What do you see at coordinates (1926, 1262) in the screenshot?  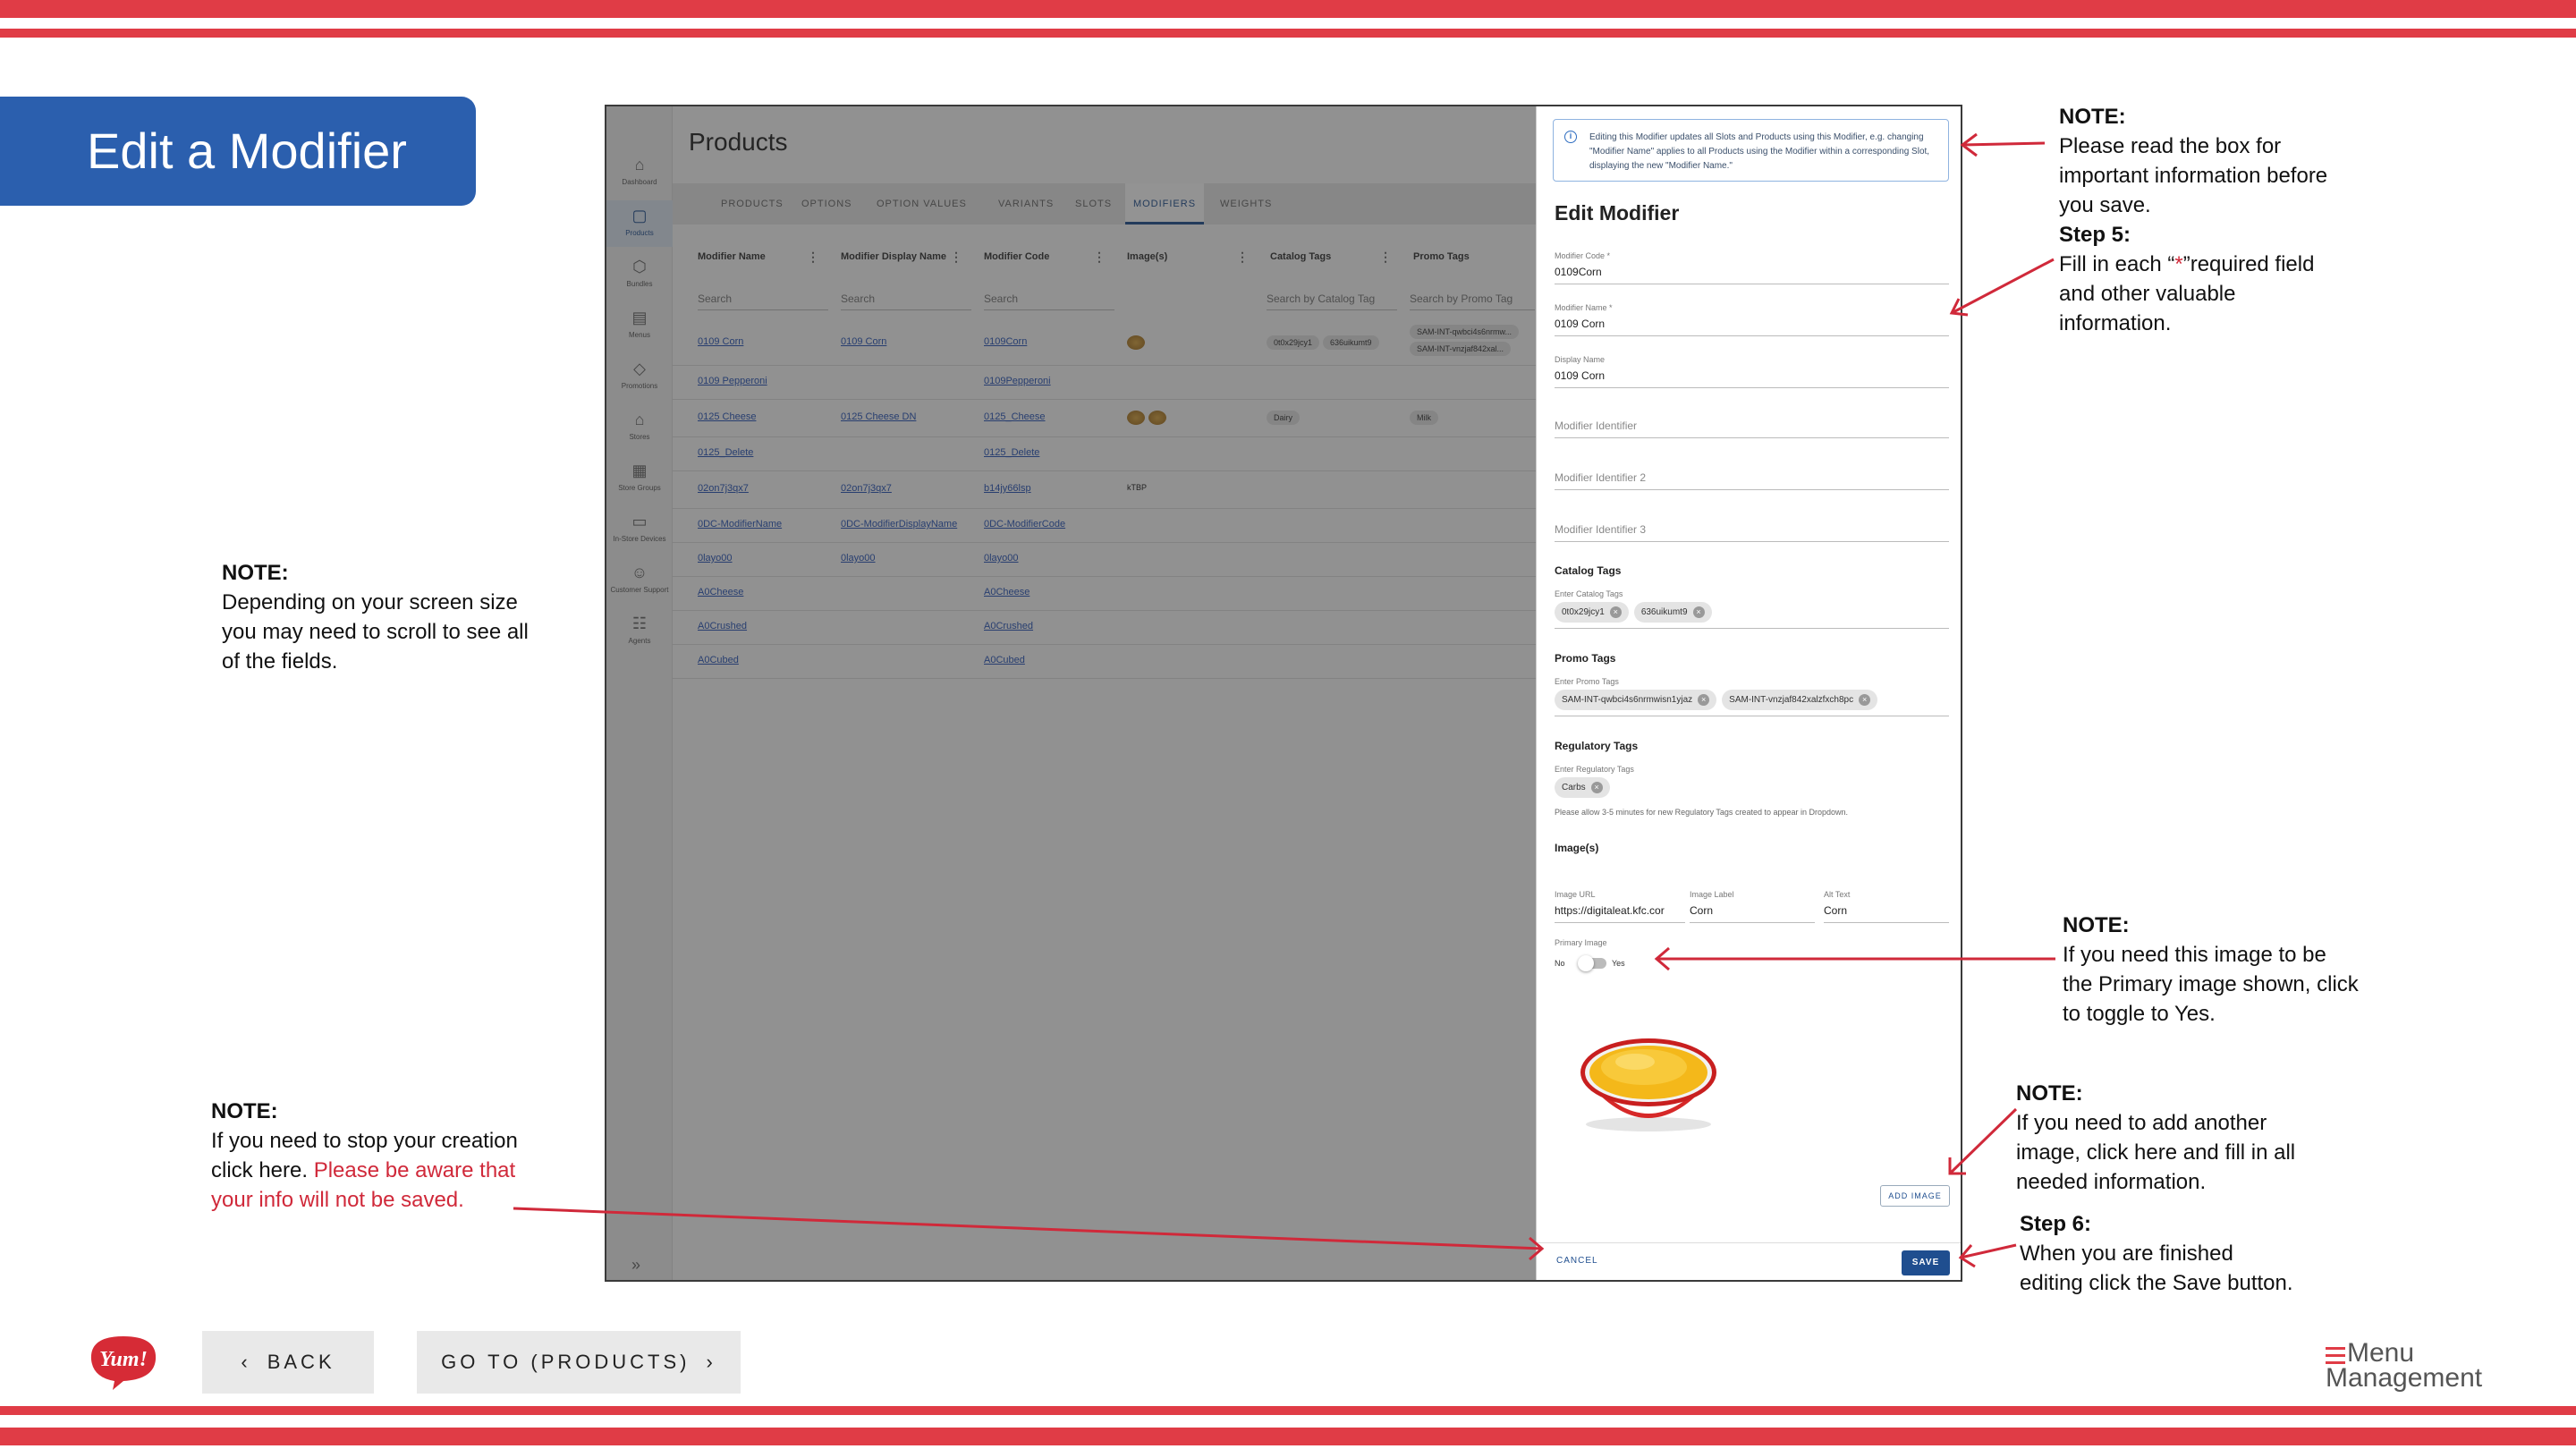 I see `save-button: SAVE` at bounding box center [1926, 1262].